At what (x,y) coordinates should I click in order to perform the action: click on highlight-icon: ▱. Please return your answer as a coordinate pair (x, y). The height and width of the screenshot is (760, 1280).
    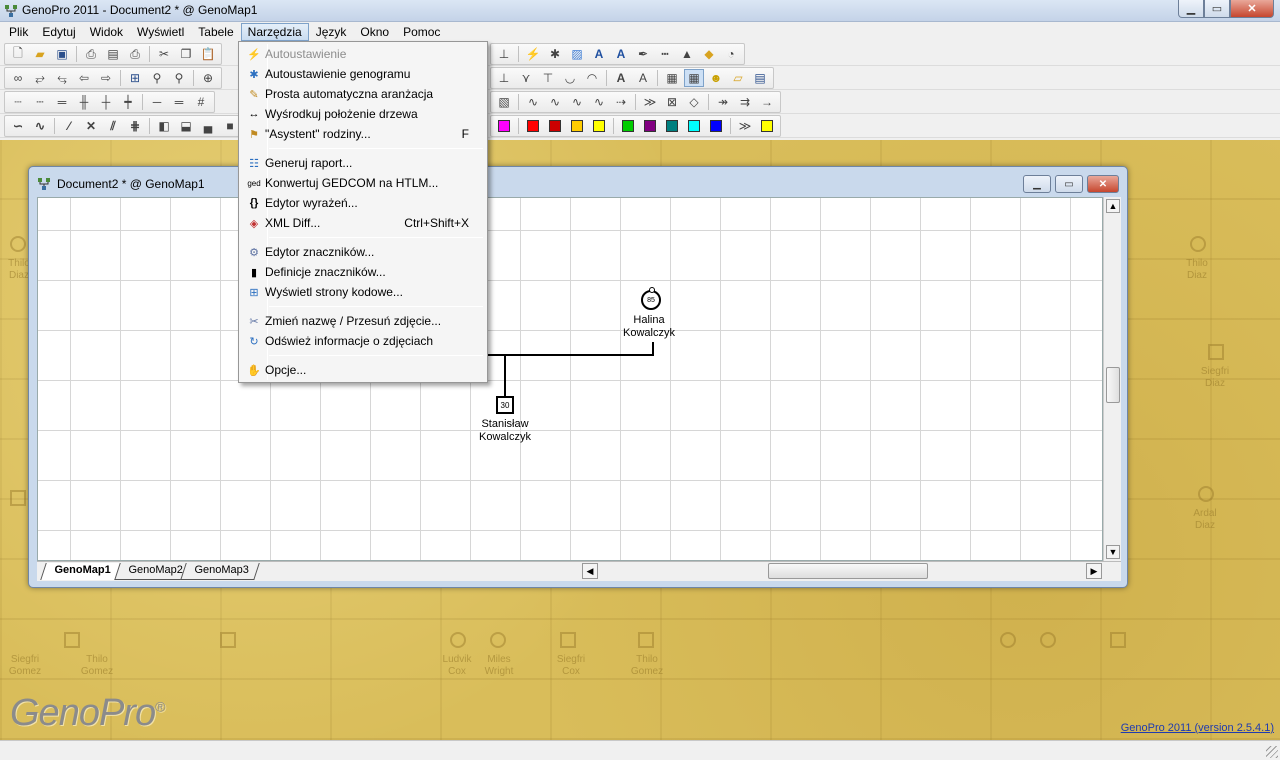
    Looking at the image, I should click on (738, 78).